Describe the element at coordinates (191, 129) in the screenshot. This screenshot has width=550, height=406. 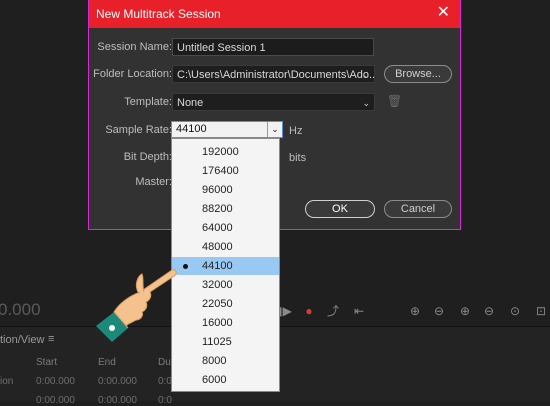
I see `sample-rate-value: 44100` at that location.